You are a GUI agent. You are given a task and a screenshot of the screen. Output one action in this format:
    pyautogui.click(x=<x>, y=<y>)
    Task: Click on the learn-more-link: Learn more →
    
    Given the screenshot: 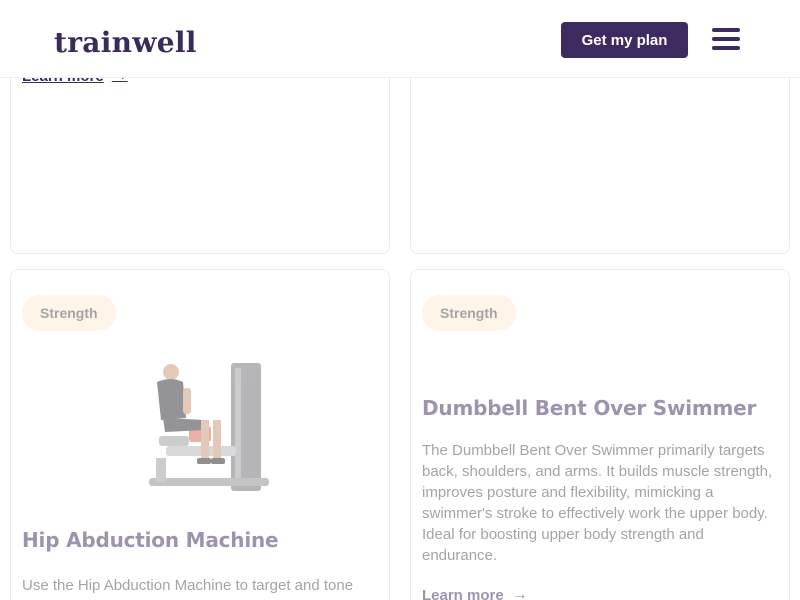 What is the action you would take?
    pyautogui.click(x=475, y=593)
    